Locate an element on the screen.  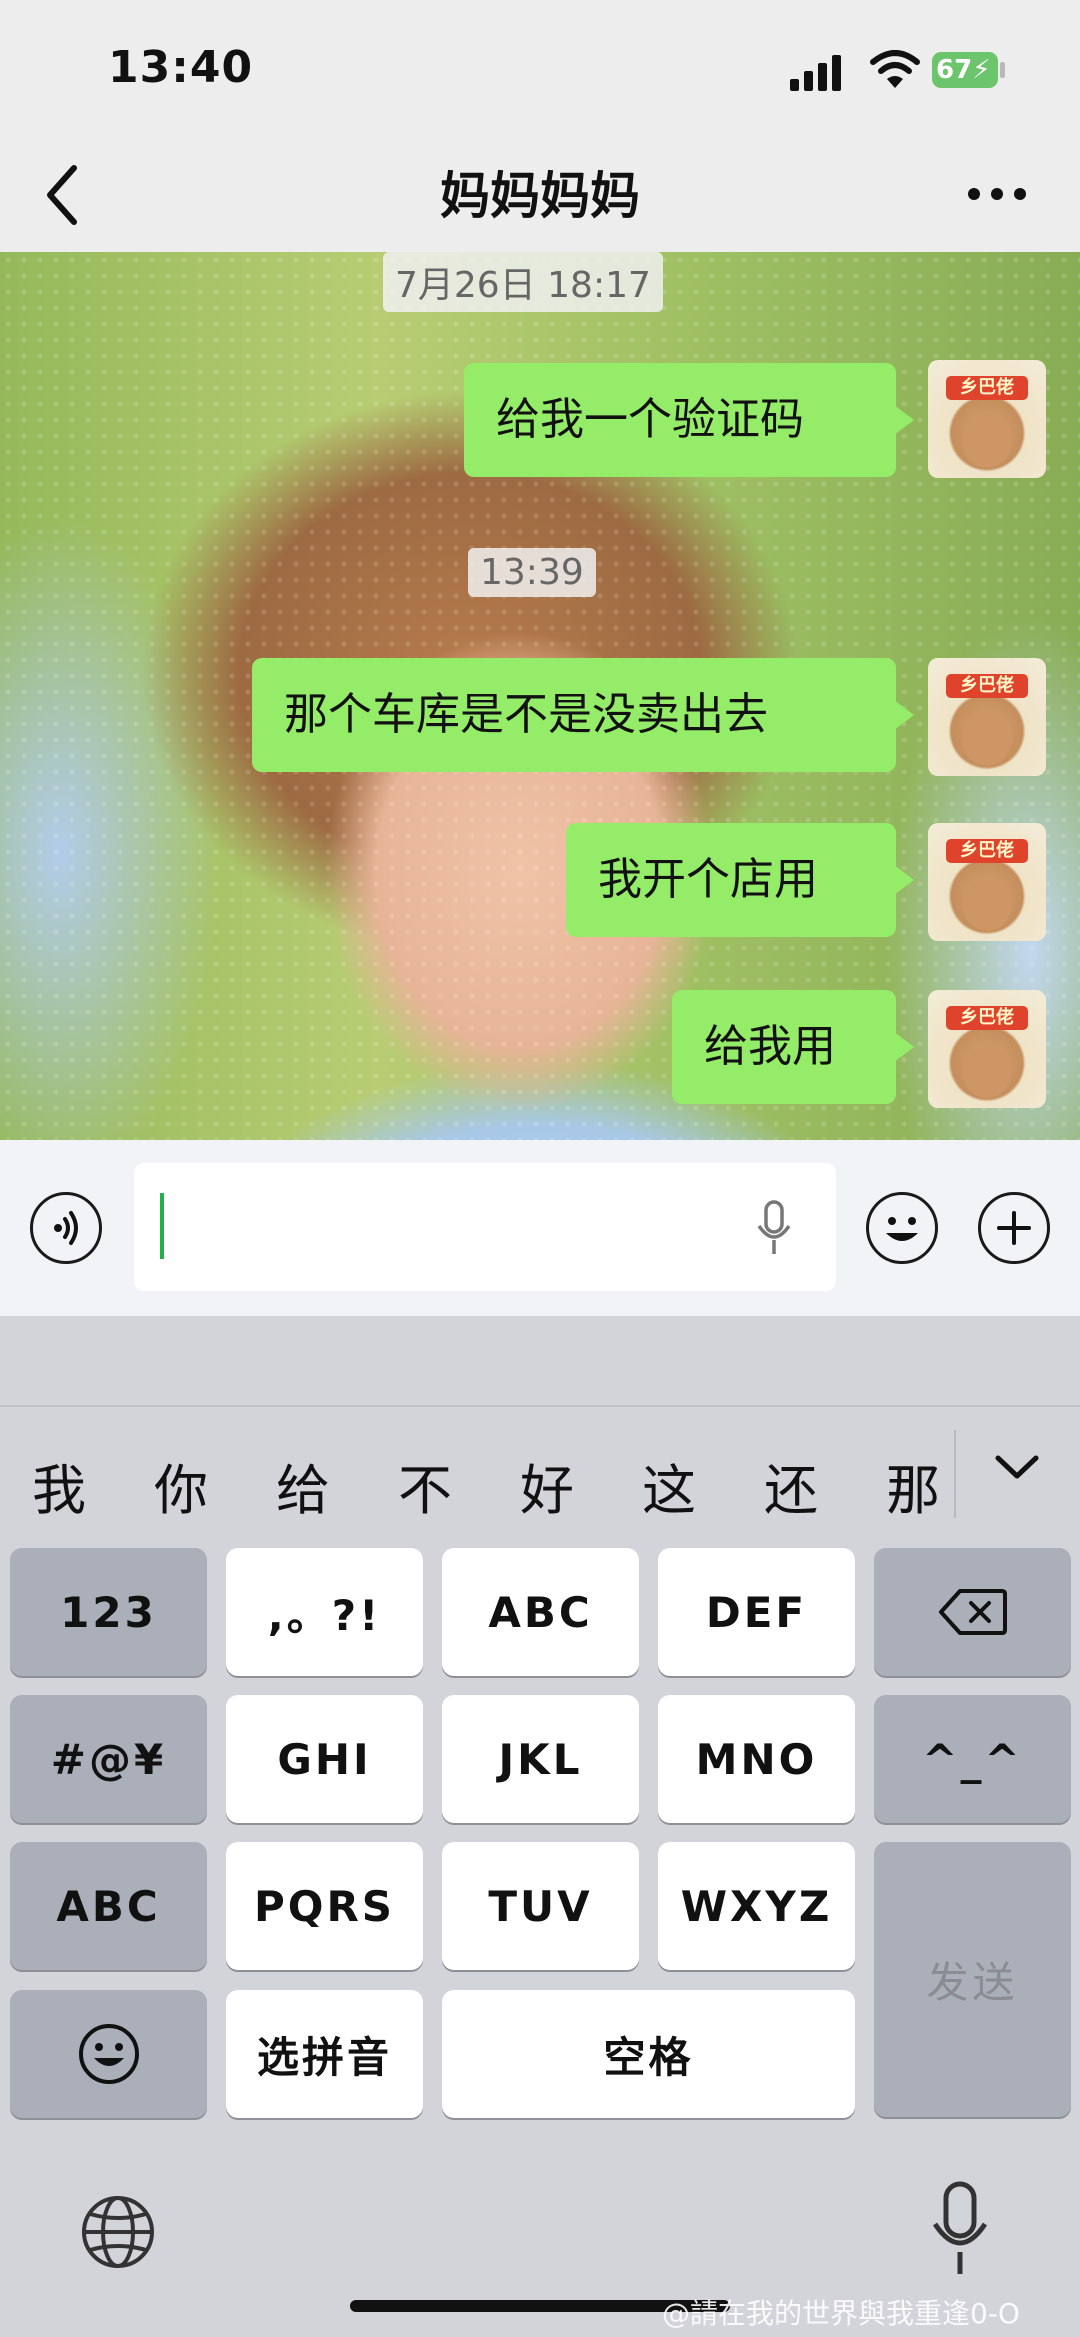
chat-title: 妈妈妈妈 is located at coordinates (540, 196).